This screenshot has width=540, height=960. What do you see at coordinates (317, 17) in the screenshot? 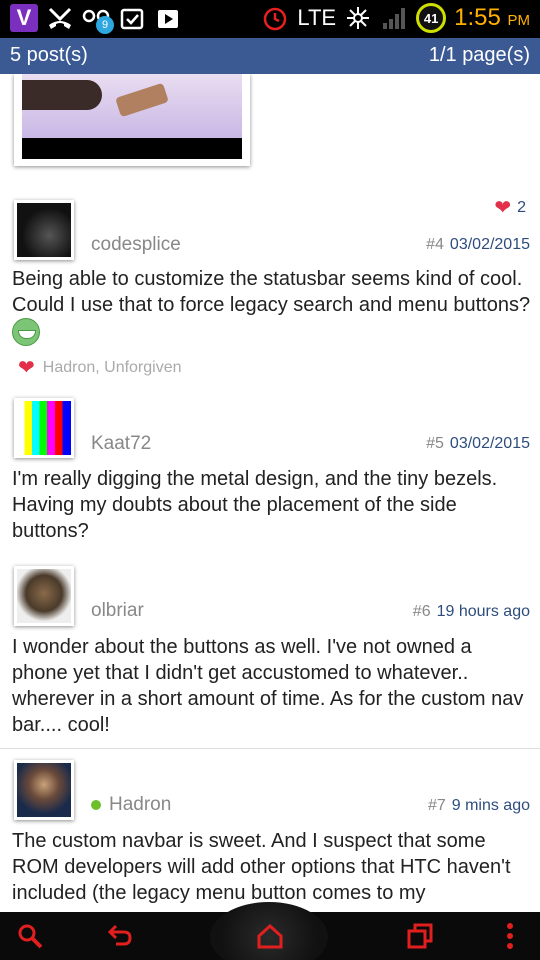
I see `network-type: LTE` at bounding box center [317, 17].